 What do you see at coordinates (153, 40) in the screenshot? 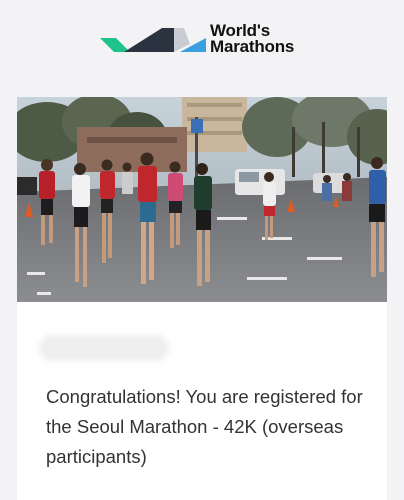
I see `worlds-marathons-logo-icon` at bounding box center [153, 40].